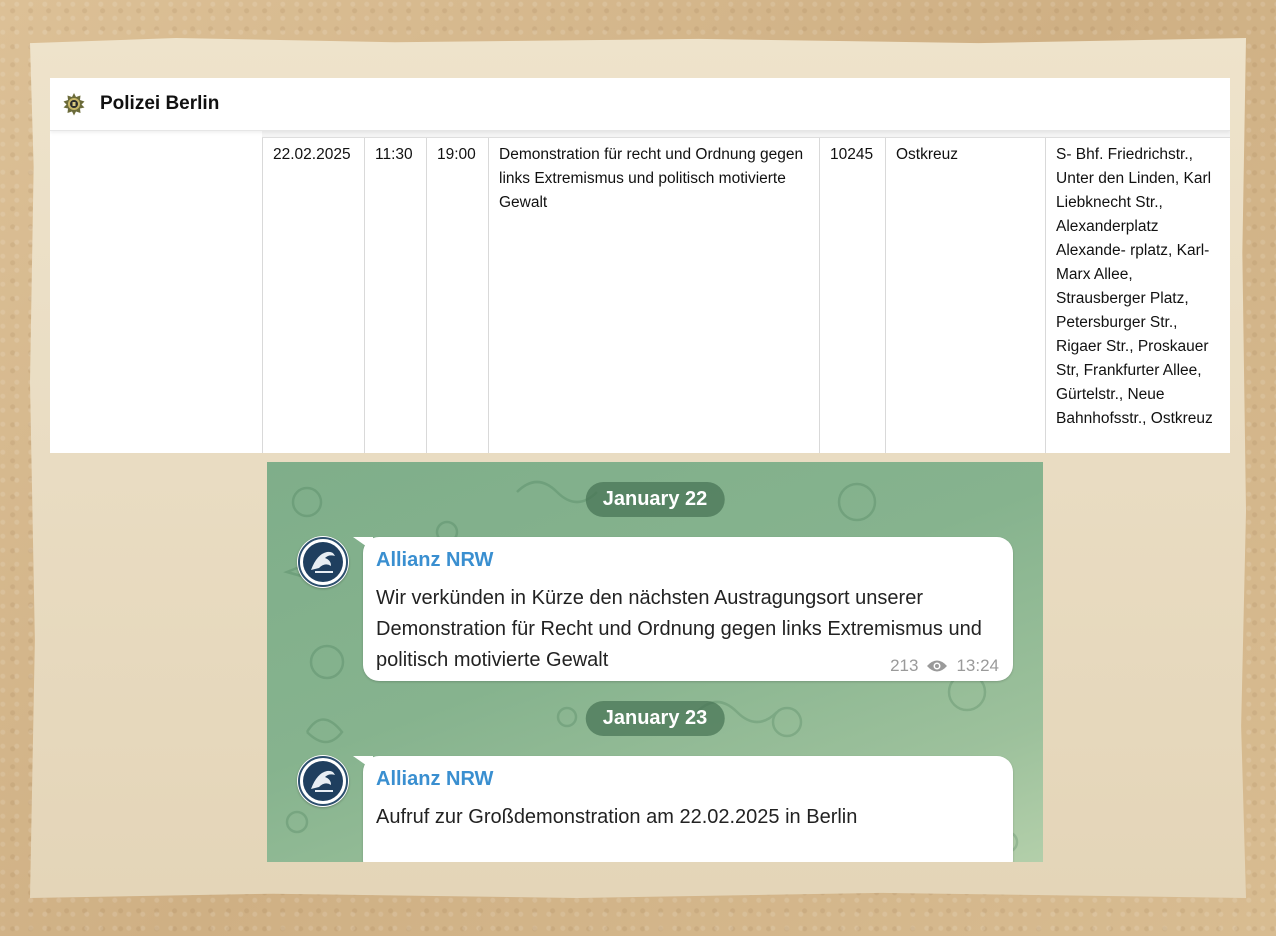  Describe the element at coordinates (457, 295) in the screenshot. I see `cell-end-time: 19:00` at that location.